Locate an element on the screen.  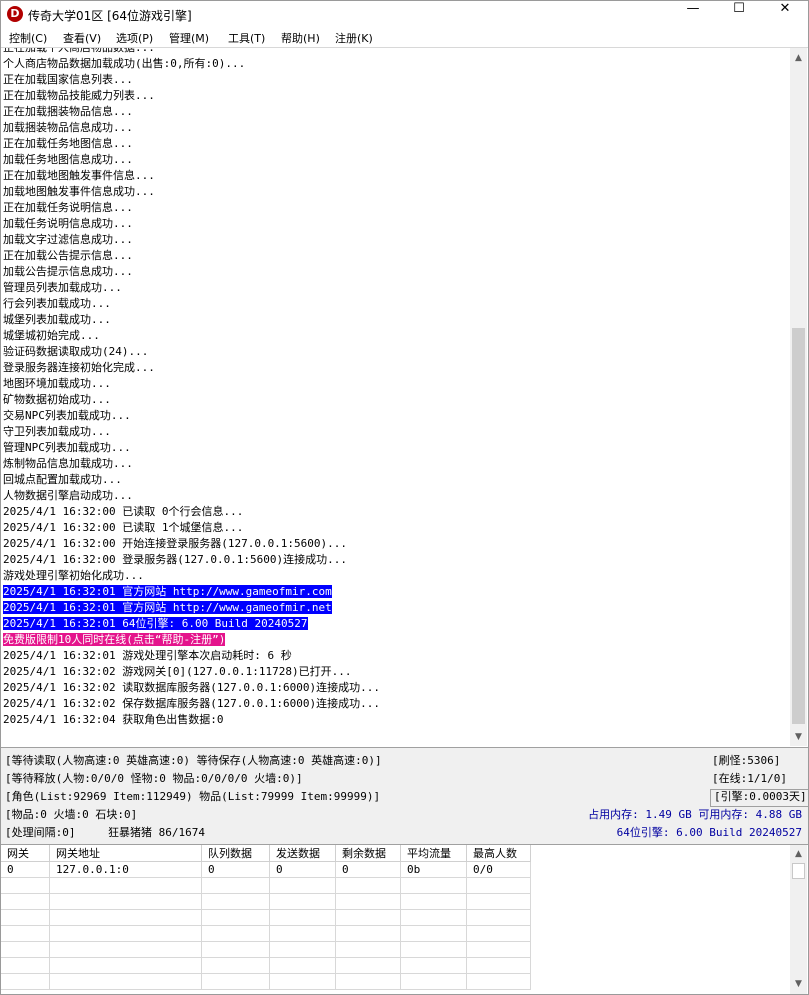
column-header-gateway-address: 网关地址 is located at coordinates (126, 853).